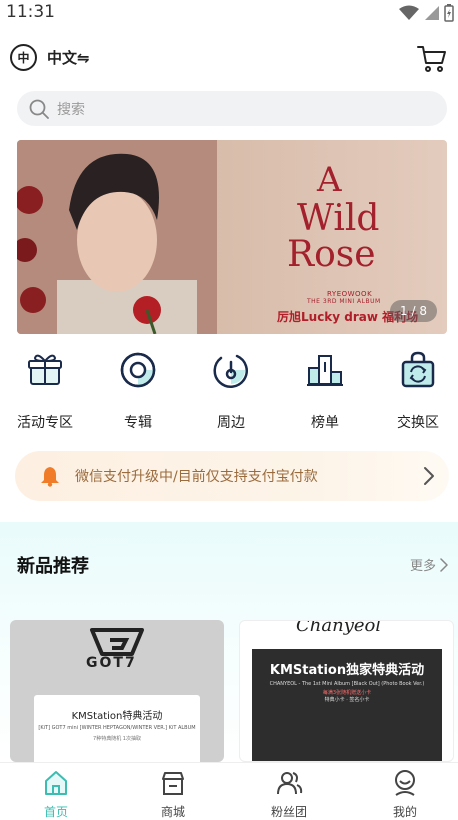  What do you see at coordinates (230, 371) in the screenshot?
I see `merch-icon` at bounding box center [230, 371].